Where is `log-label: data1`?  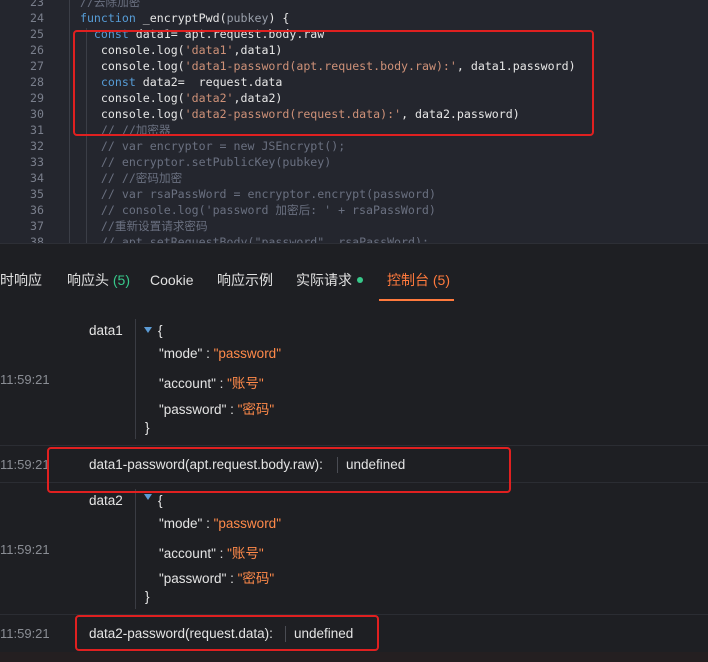
log-label: data1 is located at coordinates (106, 330).